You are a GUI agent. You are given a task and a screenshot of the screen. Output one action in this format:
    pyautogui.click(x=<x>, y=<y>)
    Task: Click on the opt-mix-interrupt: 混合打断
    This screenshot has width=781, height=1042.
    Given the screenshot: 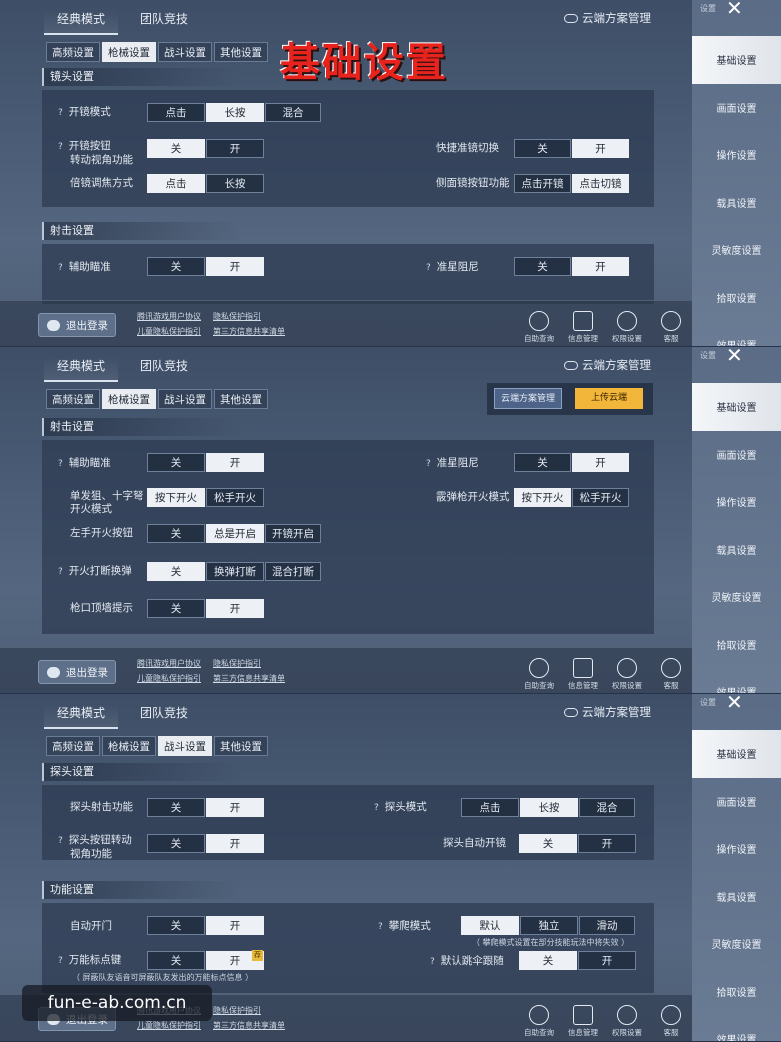 What is the action you would take?
    pyautogui.click(x=293, y=571)
    